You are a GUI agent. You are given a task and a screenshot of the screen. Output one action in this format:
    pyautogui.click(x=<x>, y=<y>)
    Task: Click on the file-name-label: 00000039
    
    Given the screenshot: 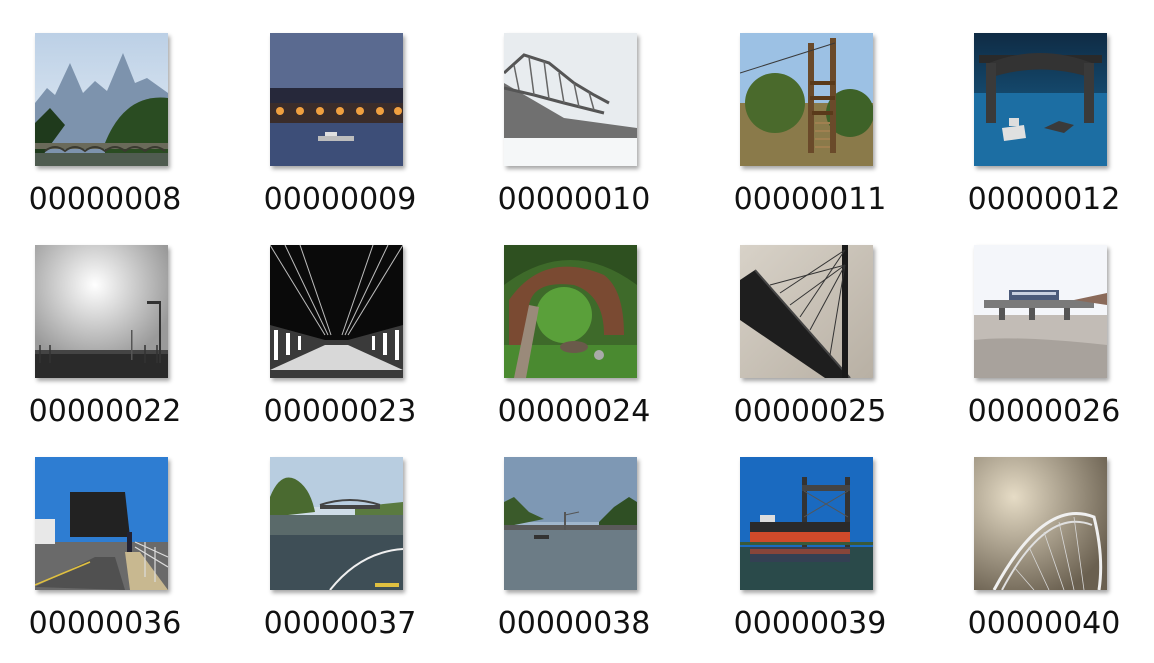 What is the action you would take?
    pyautogui.click(x=810, y=624)
    